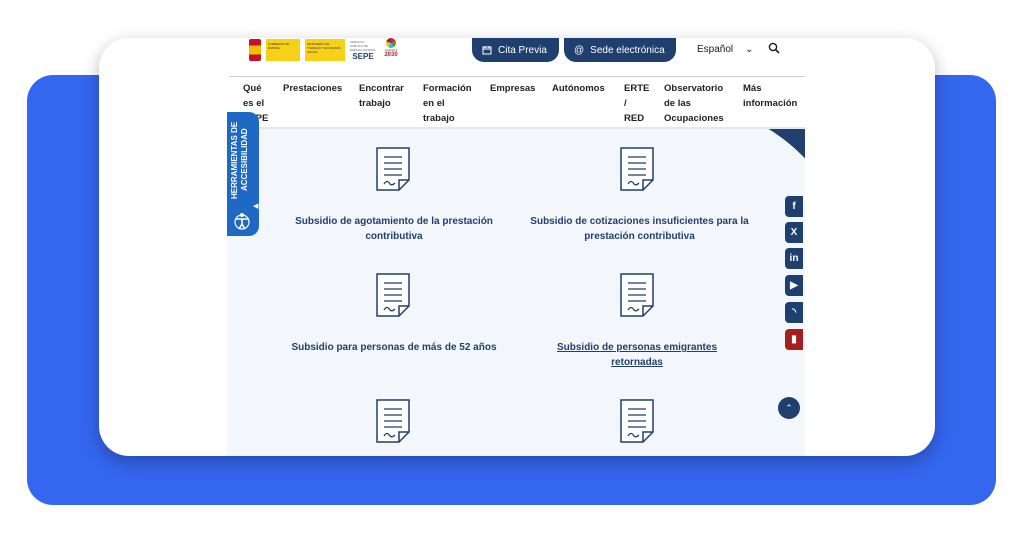  I want to click on sepe-logo-subtitle: SERVICIO PÚBLICO DE EMPLEO ESTATAL, so click(363, 46).